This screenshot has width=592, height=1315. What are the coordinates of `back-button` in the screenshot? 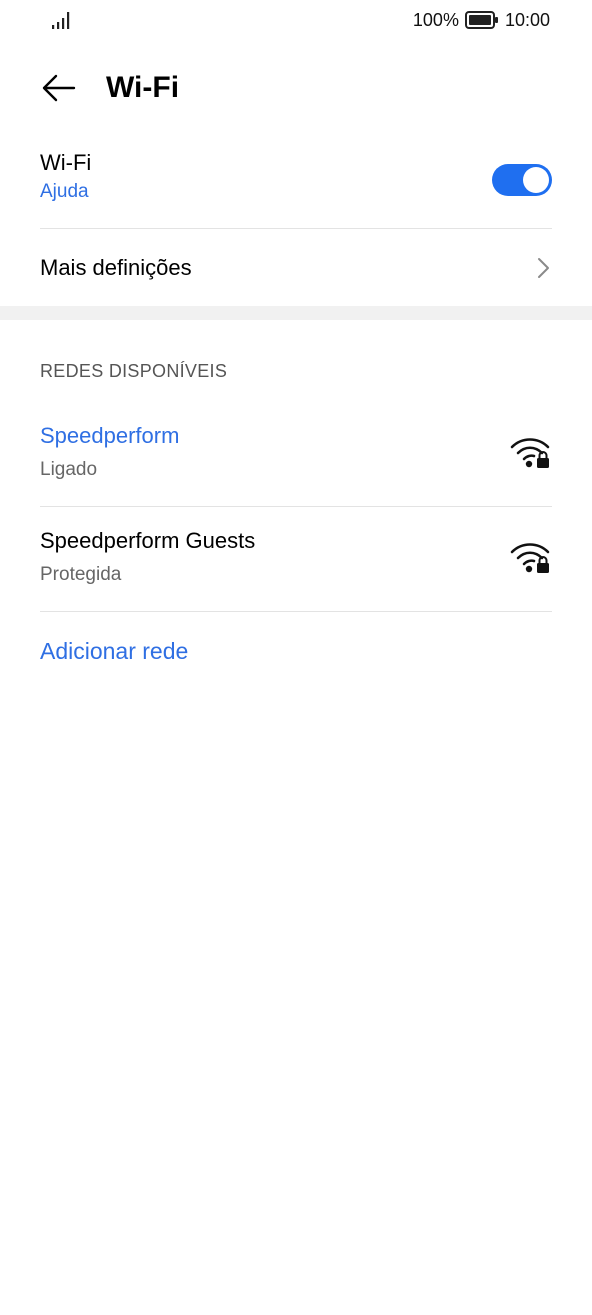 It's located at (58, 88).